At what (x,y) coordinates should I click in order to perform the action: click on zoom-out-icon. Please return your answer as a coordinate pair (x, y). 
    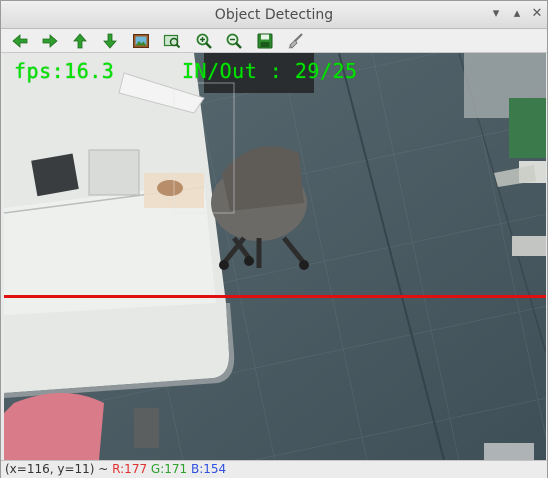
    Looking at the image, I should click on (234, 41).